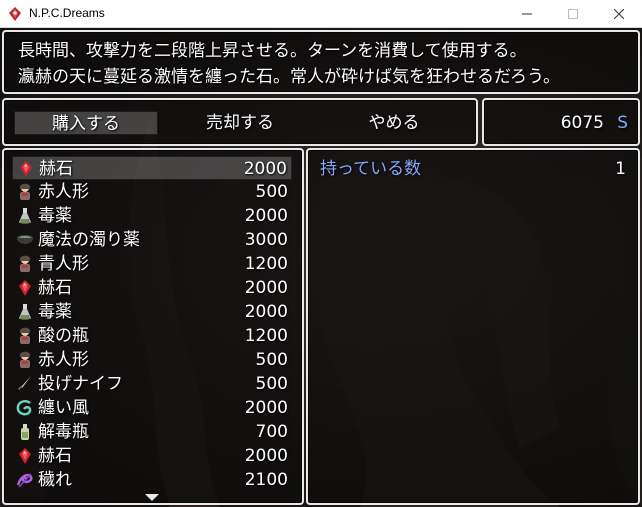  I want to click on cauldron-icon, so click(25, 239).